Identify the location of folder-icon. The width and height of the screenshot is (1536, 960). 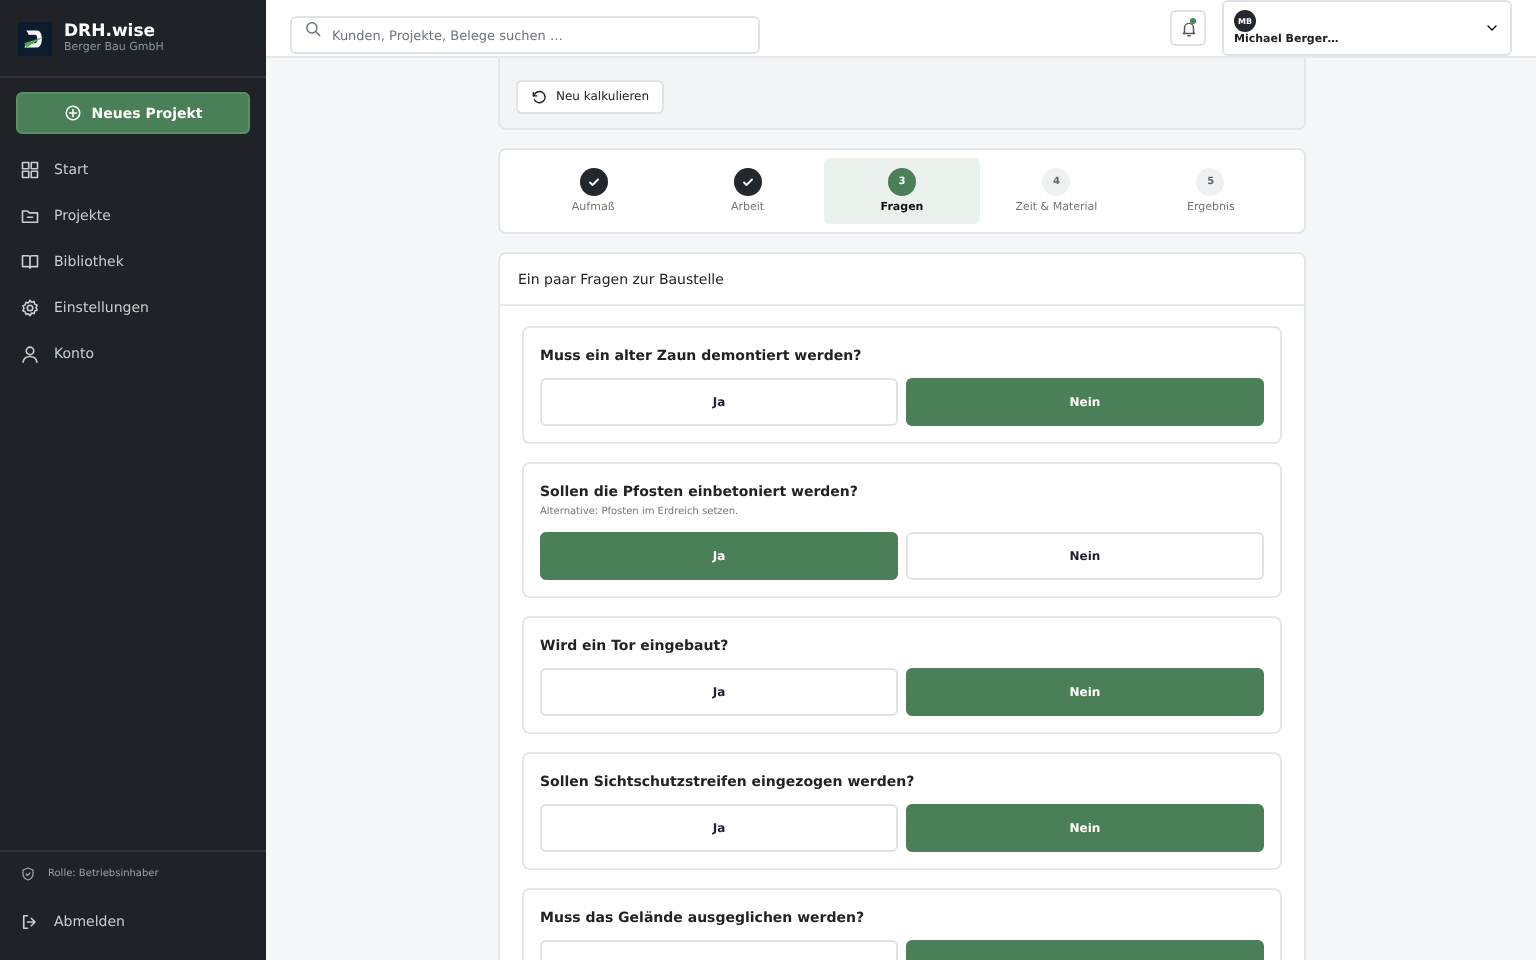
(30, 215).